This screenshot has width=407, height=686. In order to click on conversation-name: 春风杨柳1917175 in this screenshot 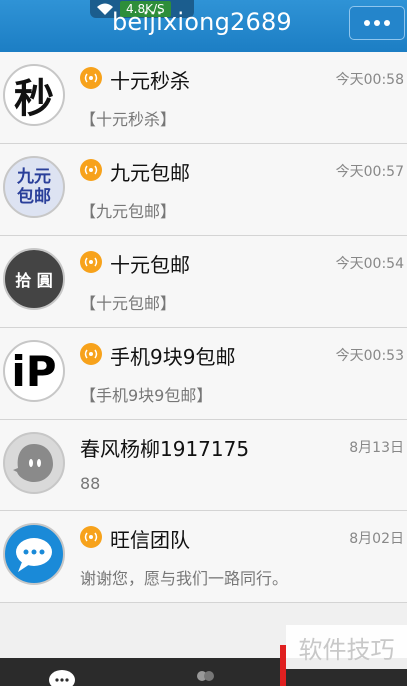, I will do `click(165, 449)`.